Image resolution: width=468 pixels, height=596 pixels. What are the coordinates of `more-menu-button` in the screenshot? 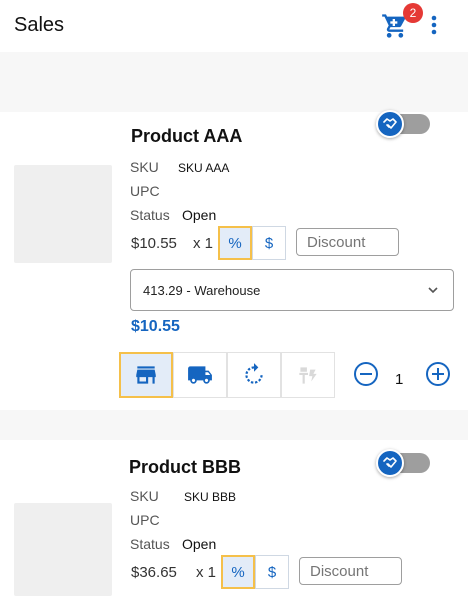 It's located at (434, 25).